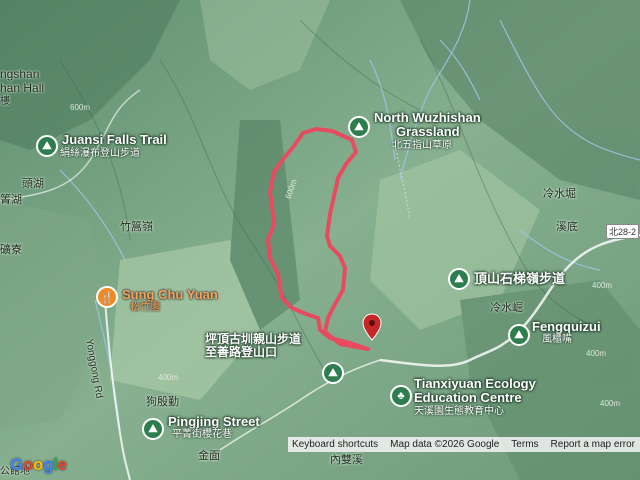  Describe the element at coordinates (214, 421) in the screenshot. I see `poi-name-en: Pingjing Street` at that location.